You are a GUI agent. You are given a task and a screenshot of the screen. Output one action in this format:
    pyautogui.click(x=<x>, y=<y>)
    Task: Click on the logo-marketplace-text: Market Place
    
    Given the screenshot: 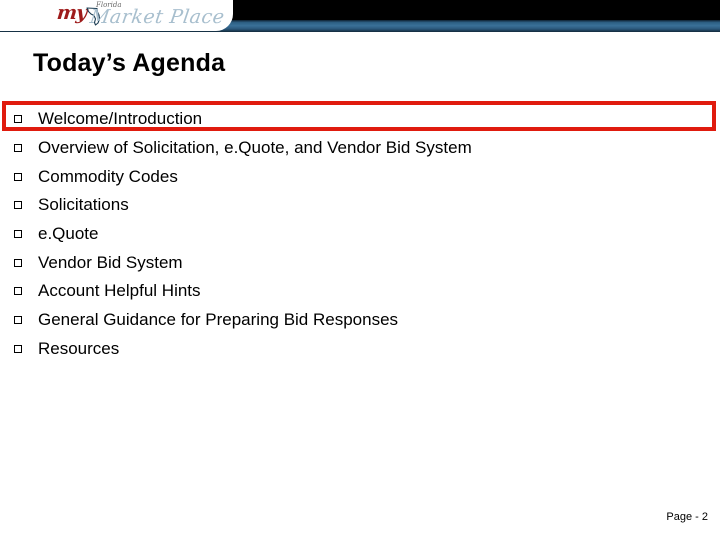 What is the action you would take?
    pyautogui.click(x=157, y=17)
    